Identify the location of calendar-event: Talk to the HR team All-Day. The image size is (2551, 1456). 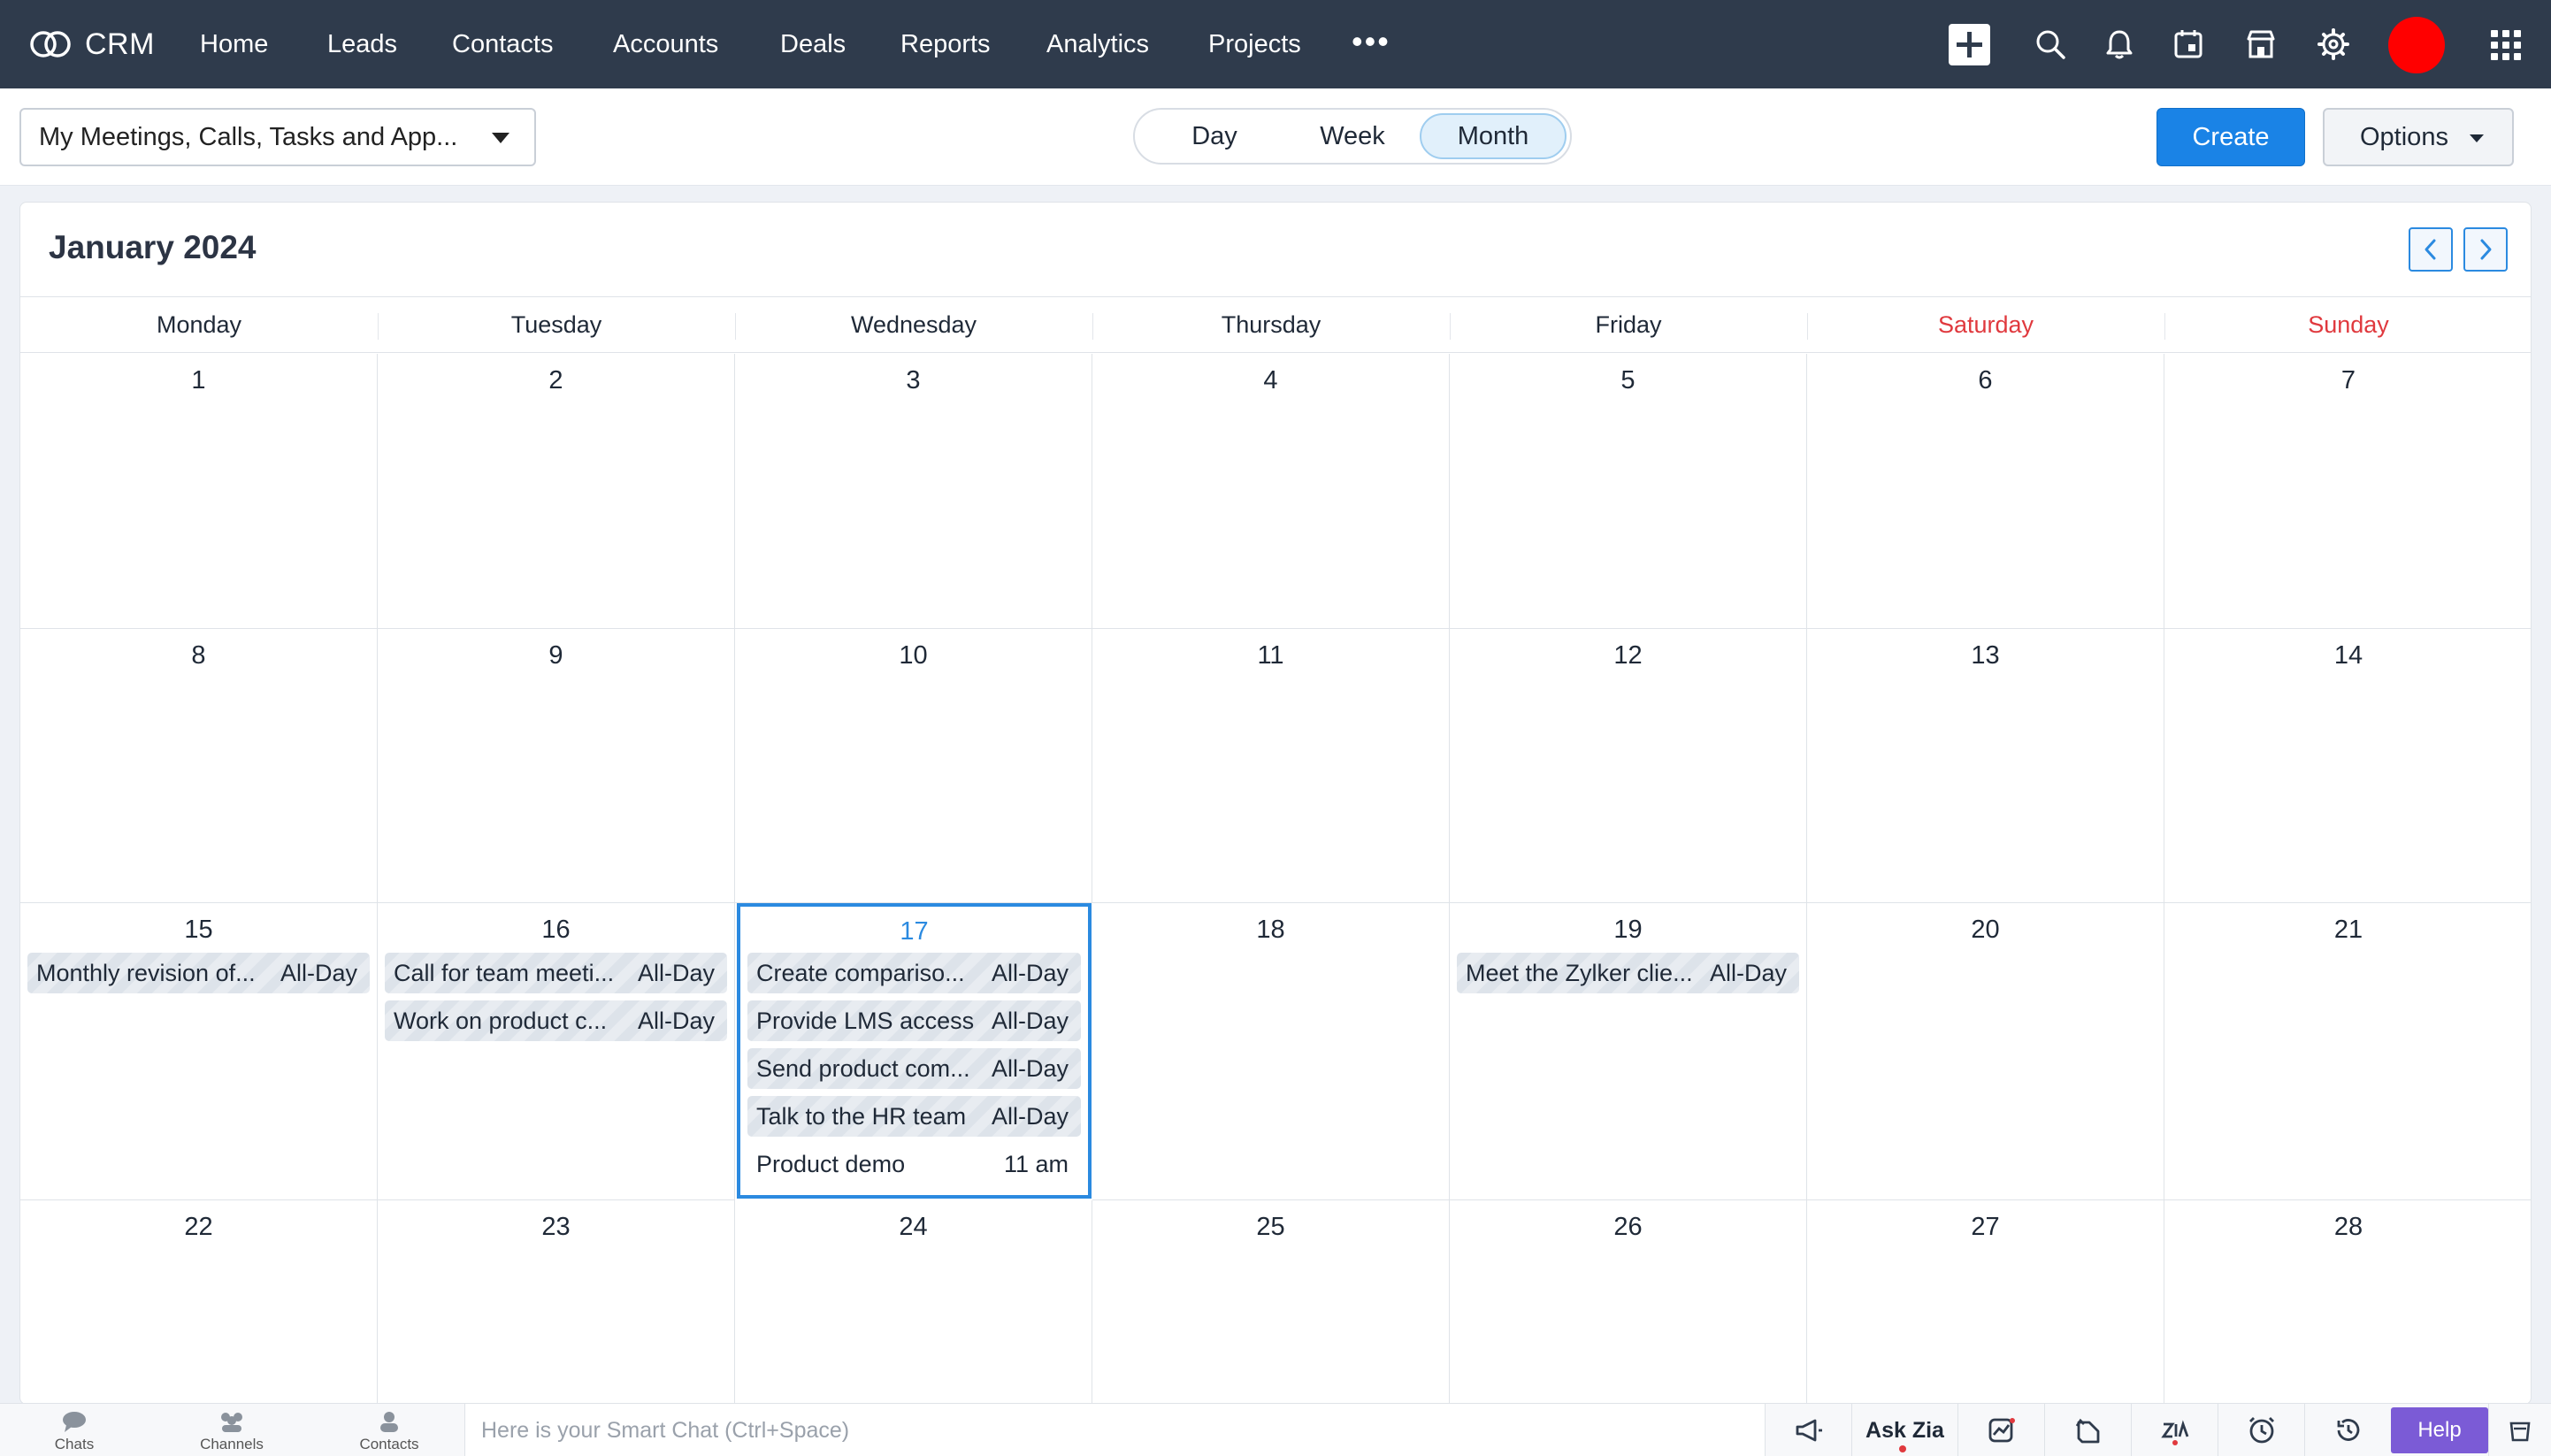
(914, 1116).